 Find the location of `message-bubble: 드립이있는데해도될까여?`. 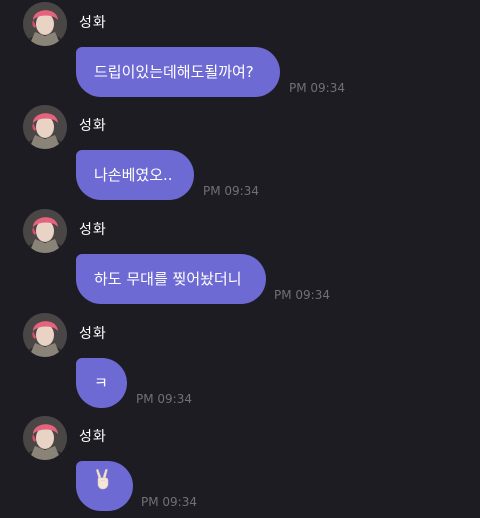

message-bubble: 드립이있는데해도될까여? is located at coordinates (178, 72).